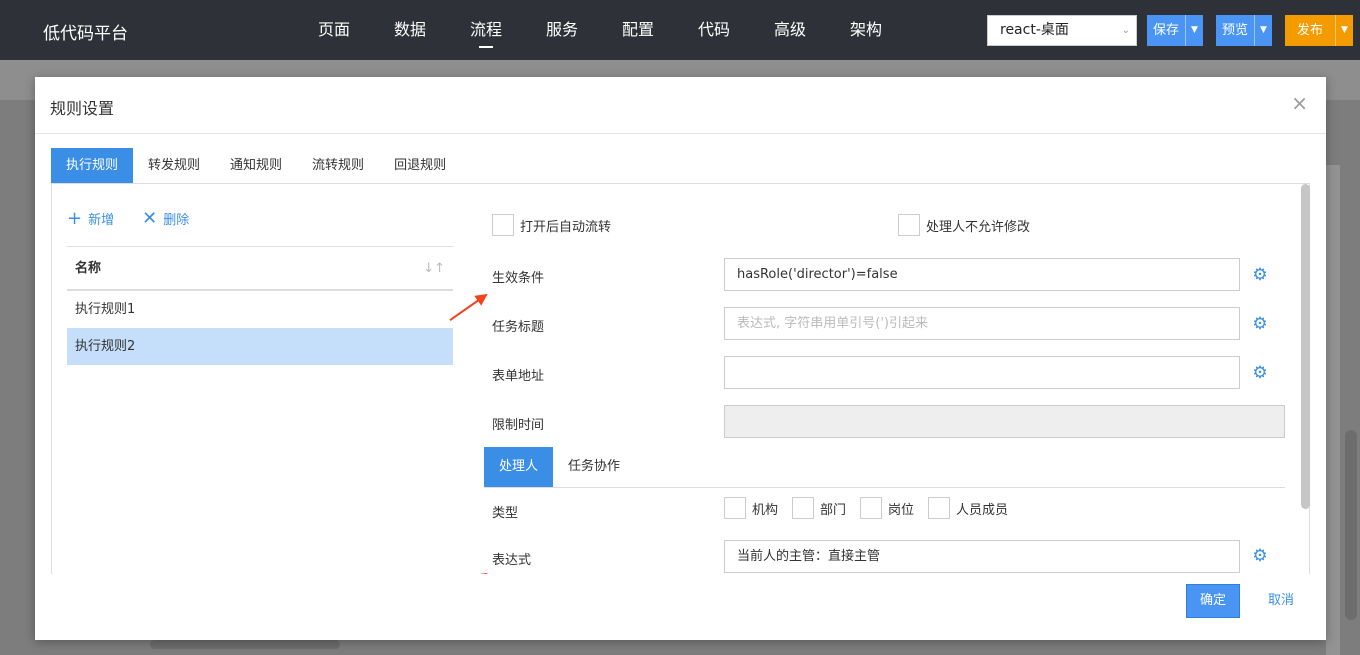 This screenshot has width=1360, height=655. I want to click on preview-split-button: 预览 ▼, so click(1244, 30).